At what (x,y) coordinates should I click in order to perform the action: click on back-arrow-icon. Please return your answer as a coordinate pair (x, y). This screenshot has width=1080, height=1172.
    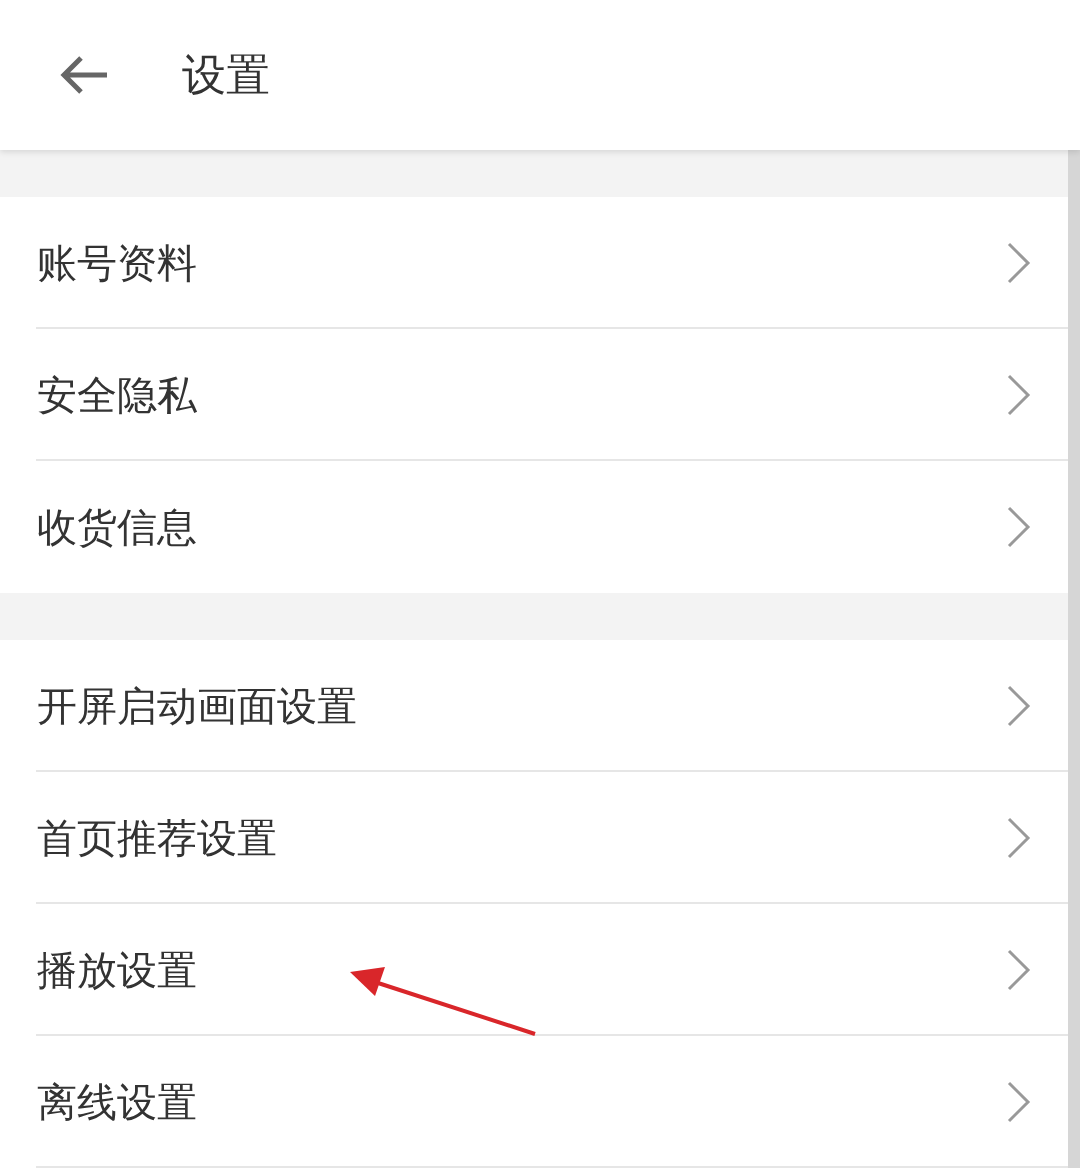
    Looking at the image, I should click on (84, 75).